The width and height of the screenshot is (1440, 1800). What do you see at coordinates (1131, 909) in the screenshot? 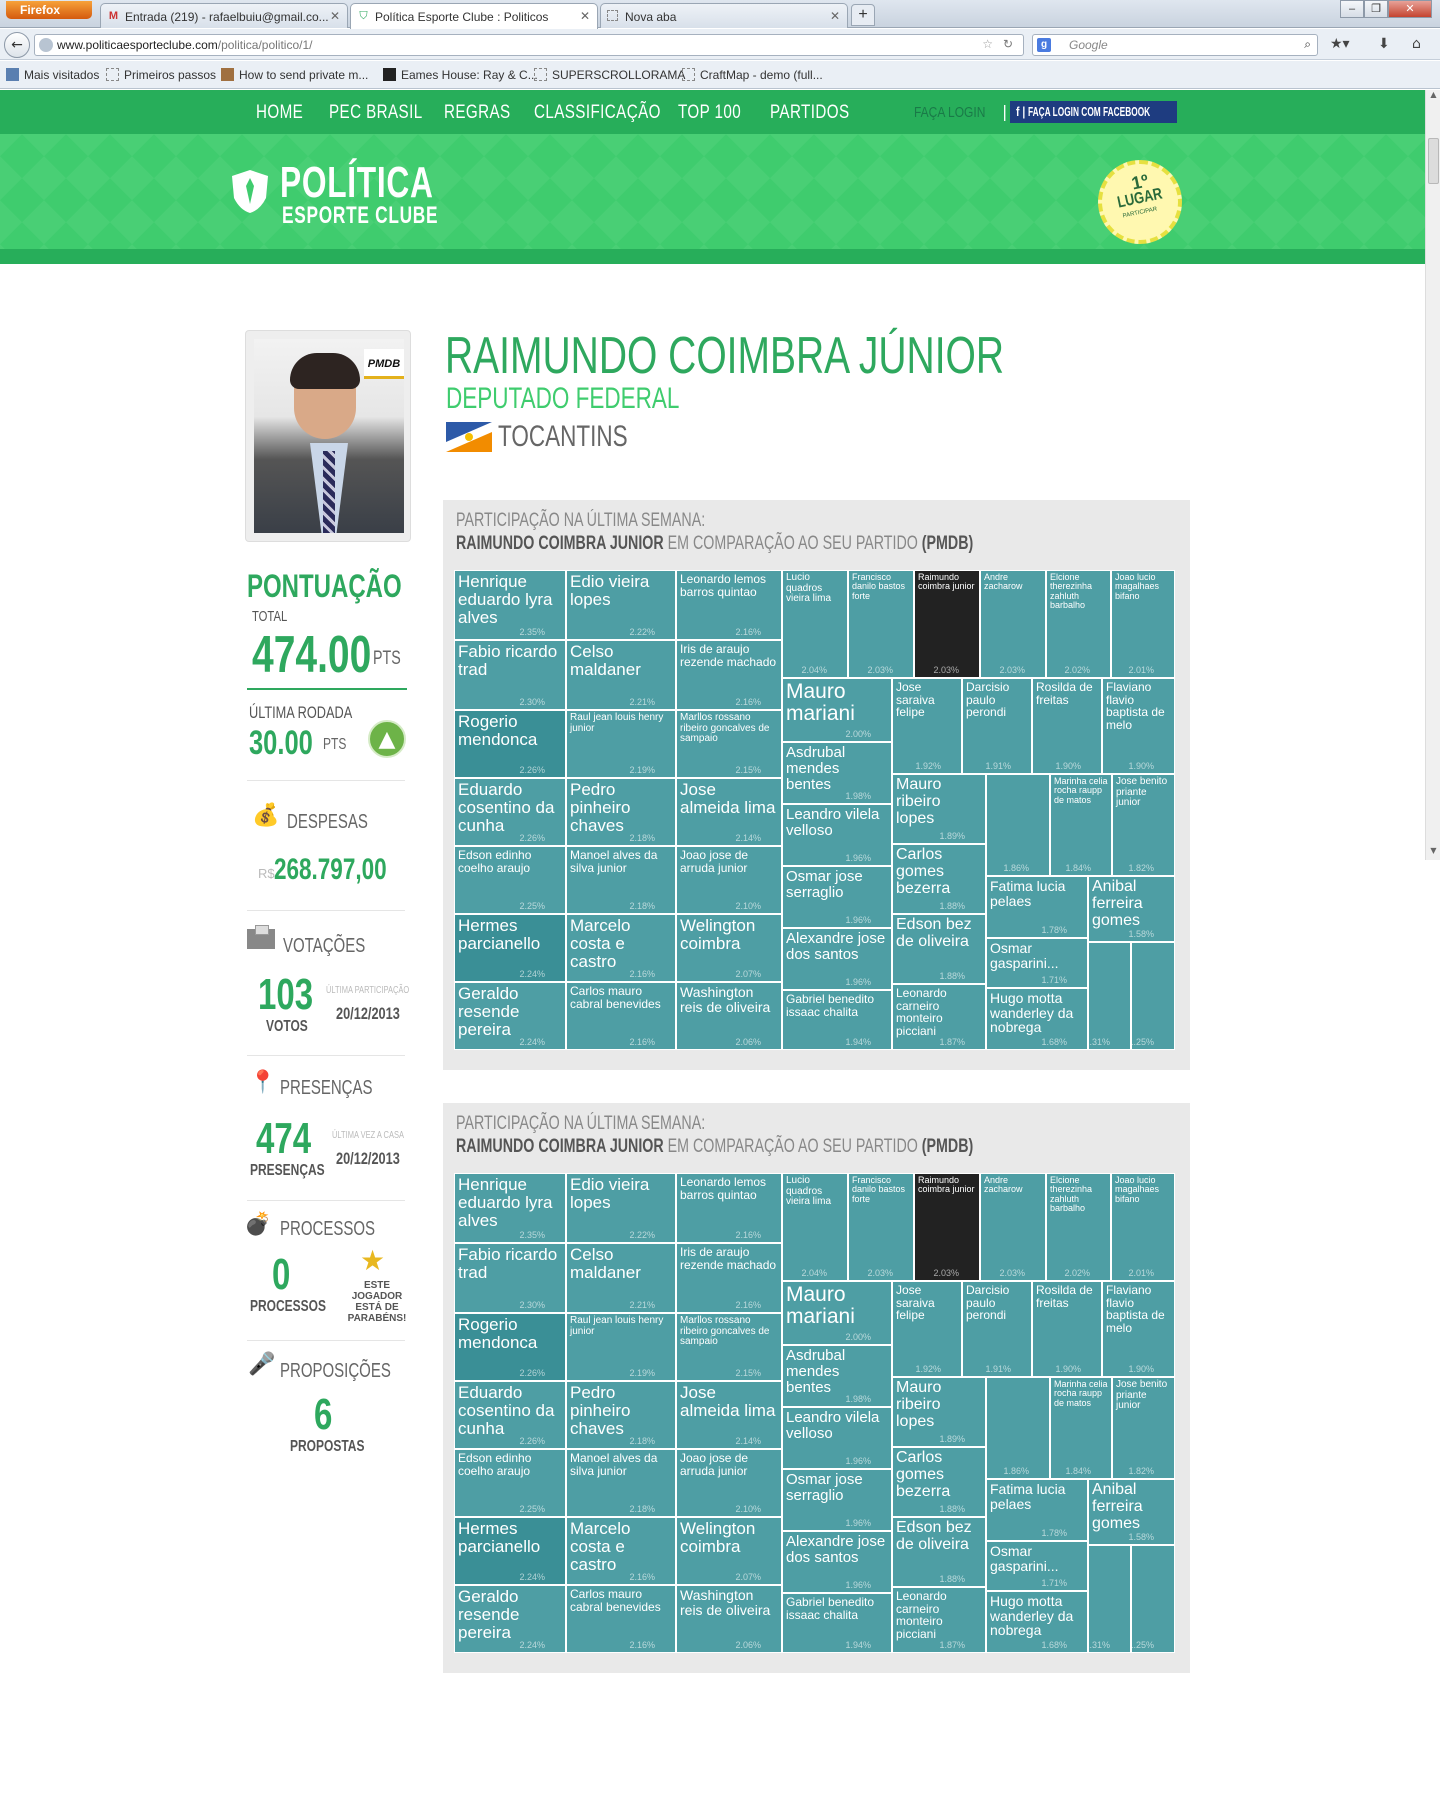
I see `treemap-cell: Anibal ferreira gomes 1.58%` at bounding box center [1131, 909].